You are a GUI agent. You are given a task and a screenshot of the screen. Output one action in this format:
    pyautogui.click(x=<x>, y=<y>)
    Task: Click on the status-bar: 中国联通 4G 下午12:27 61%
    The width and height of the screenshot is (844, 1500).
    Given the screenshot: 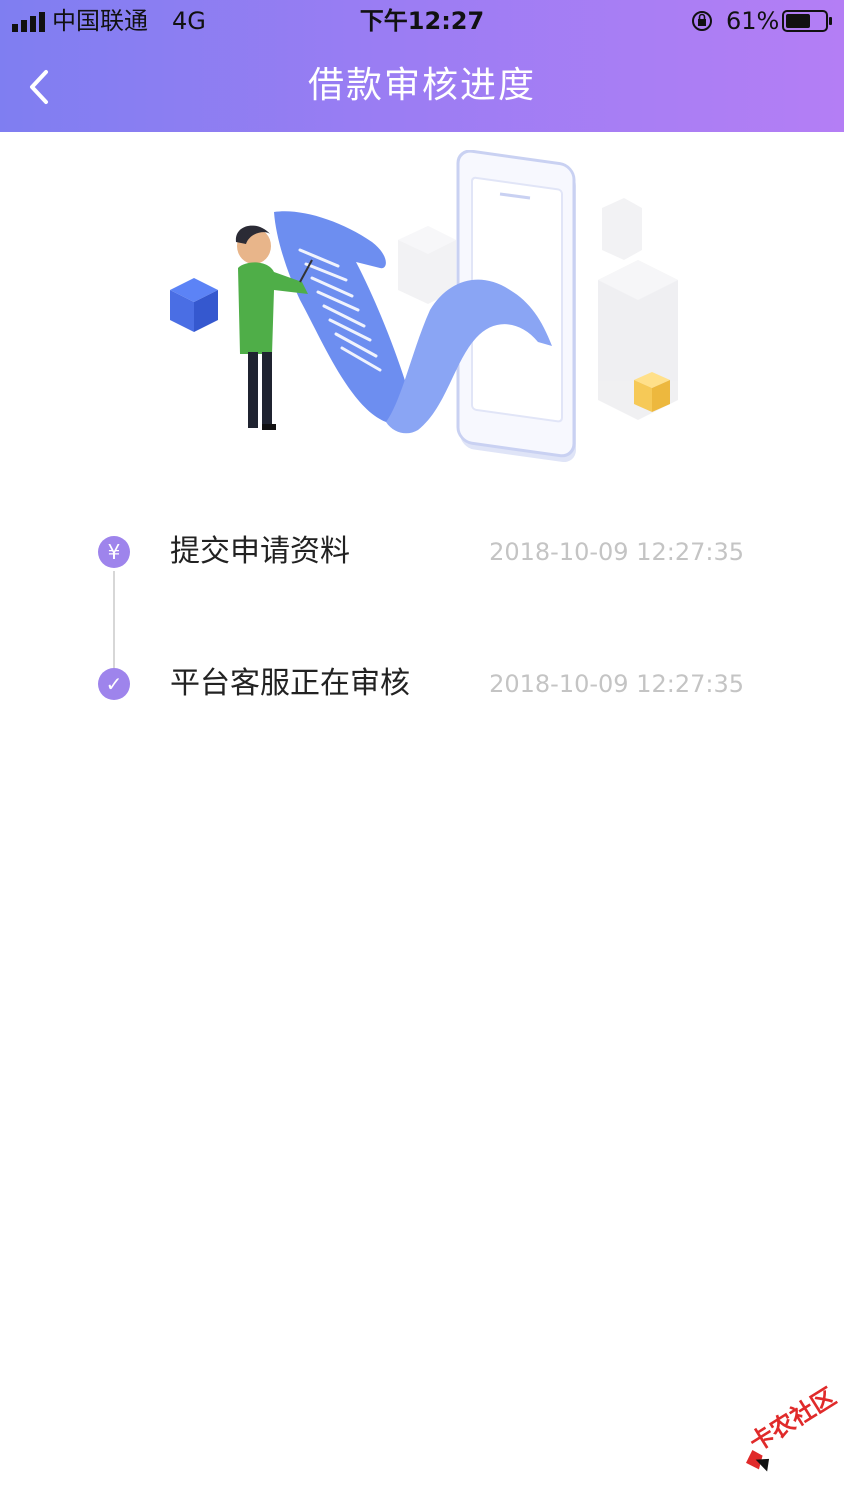 What is the action you would take?
    pyautogui.click(x=422, y=22)
    